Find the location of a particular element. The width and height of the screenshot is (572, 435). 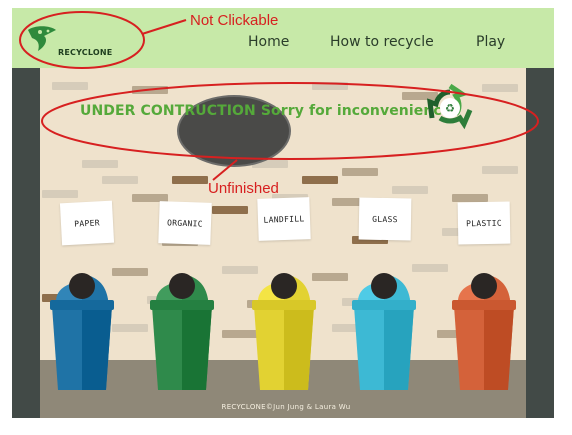

not-clickable-pointer is located at coordinates (164, 27).